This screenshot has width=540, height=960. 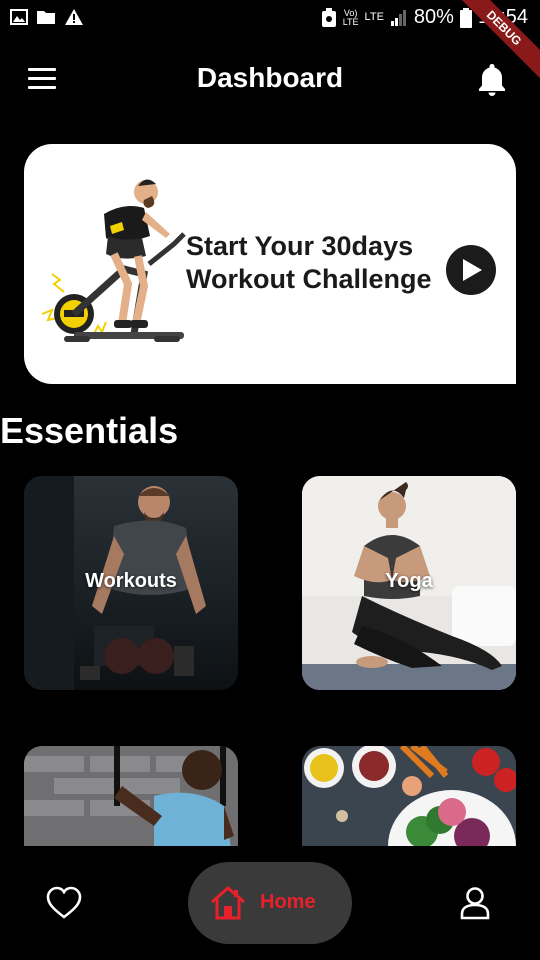 I want to click on volte-indicator: Vo) LTE, so click(x=350, y=17).